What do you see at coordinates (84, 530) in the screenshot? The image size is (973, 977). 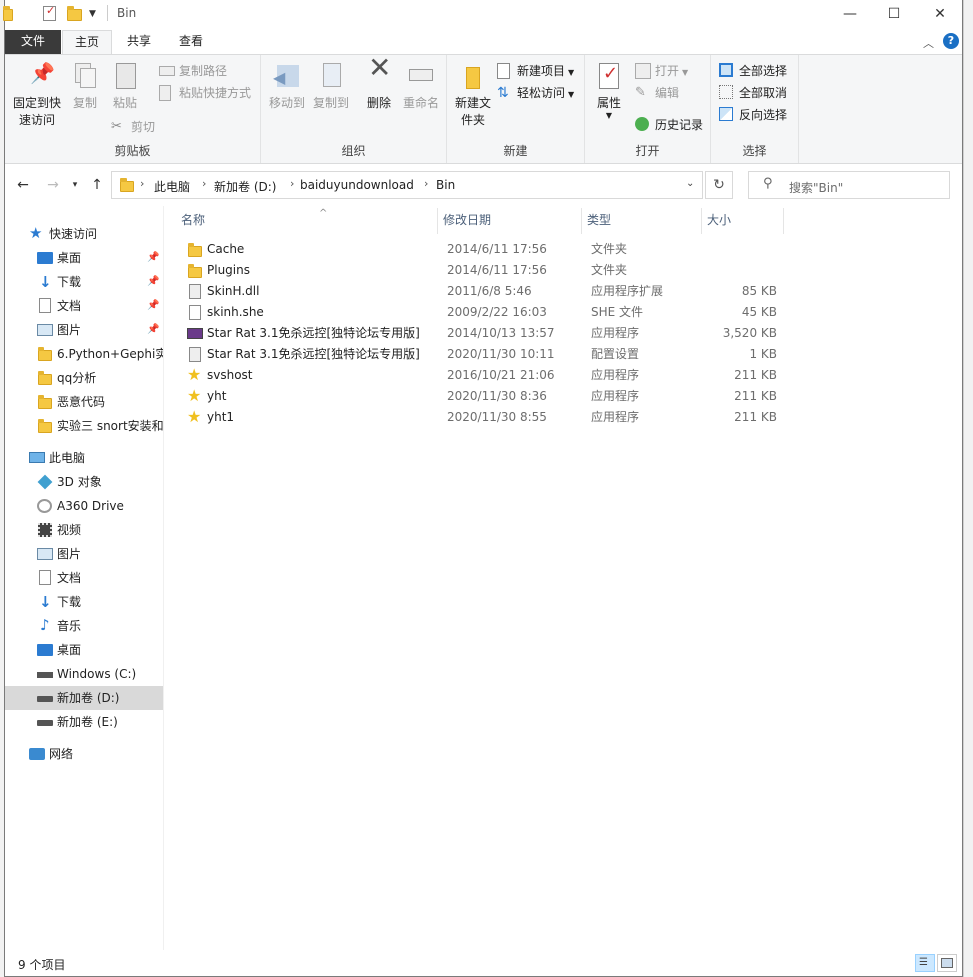 I see `nav-videos: 视频` at bounding box center [84, 530].